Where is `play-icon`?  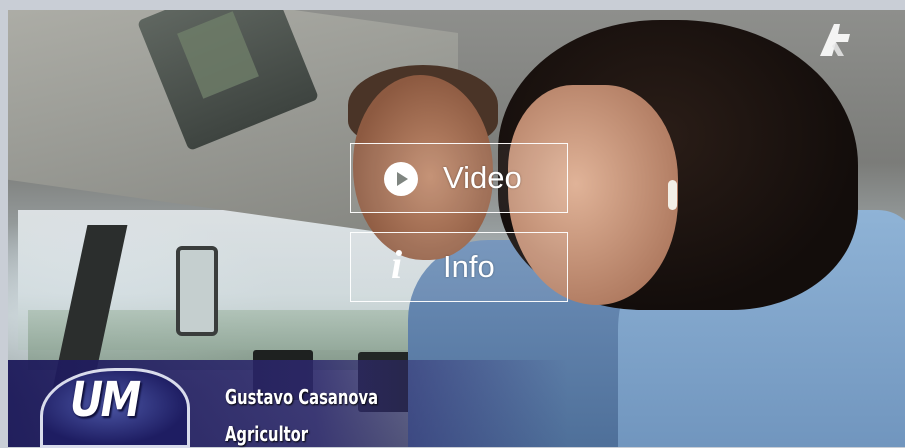 play-icon is located at coordinates (401, 179).